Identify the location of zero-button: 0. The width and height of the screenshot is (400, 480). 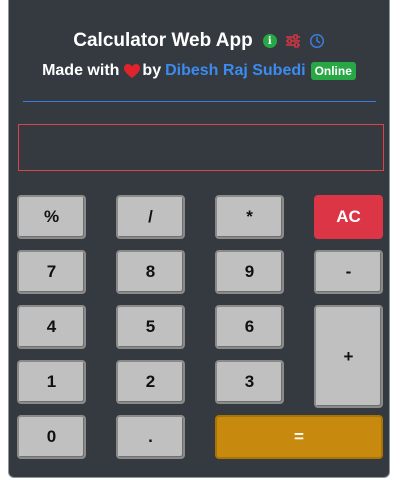
(51, 437).